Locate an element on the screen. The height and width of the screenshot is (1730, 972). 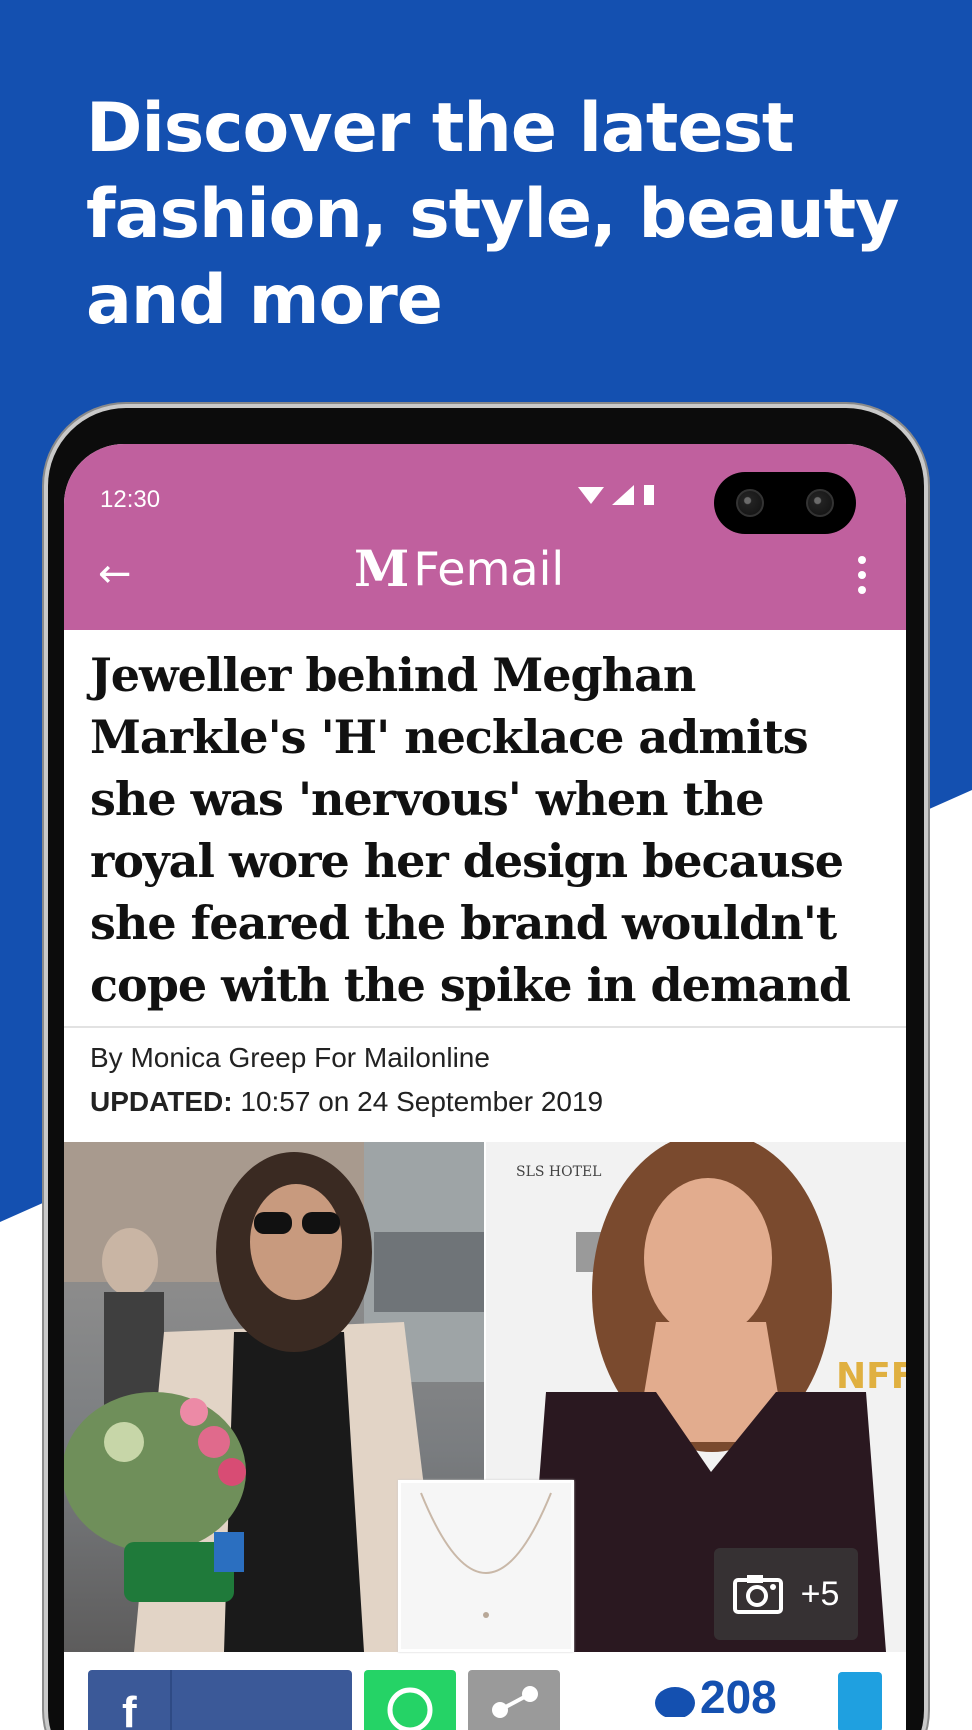
more-vert-icon is located at coordinates (863, 575).